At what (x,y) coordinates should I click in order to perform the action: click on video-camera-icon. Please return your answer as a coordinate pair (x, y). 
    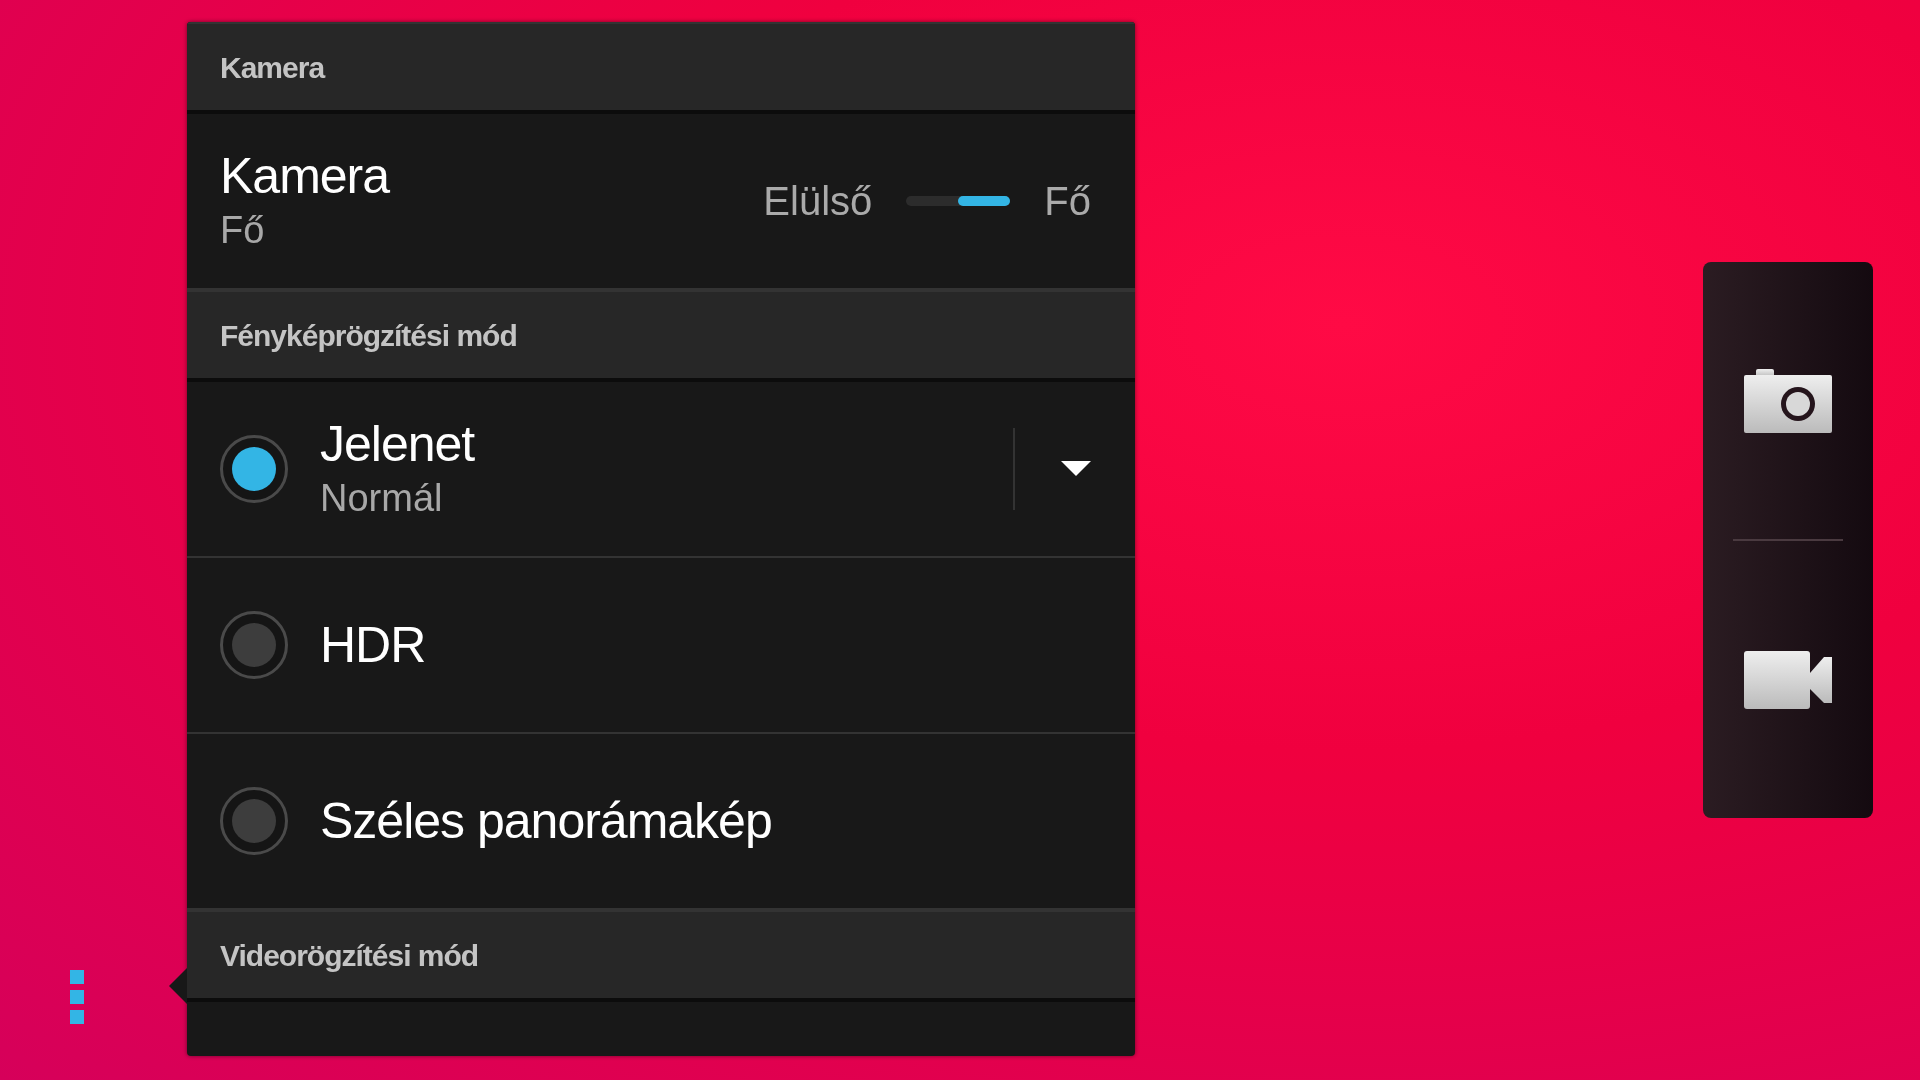
    Looking at the image, I should click on (1788, 679).